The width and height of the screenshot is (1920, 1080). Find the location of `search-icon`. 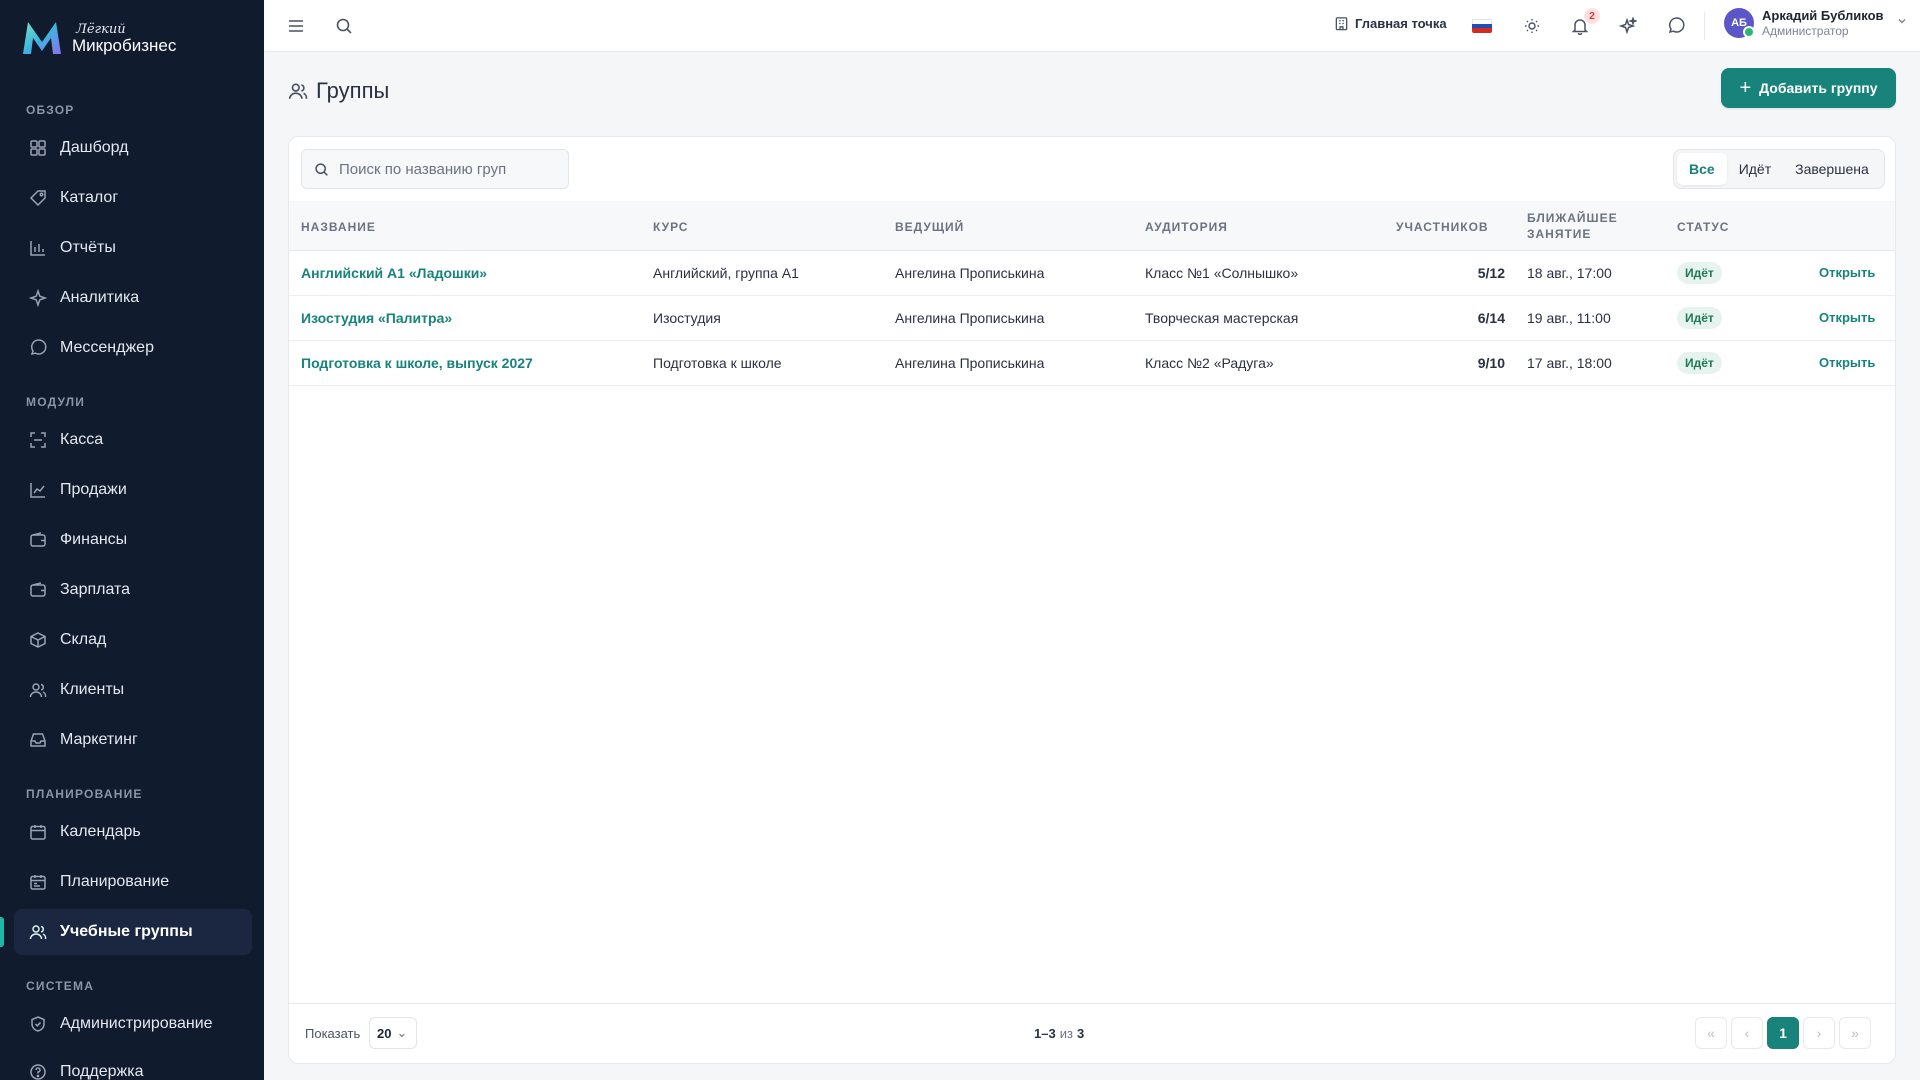

search-icon is located at coordinates (344, 26).